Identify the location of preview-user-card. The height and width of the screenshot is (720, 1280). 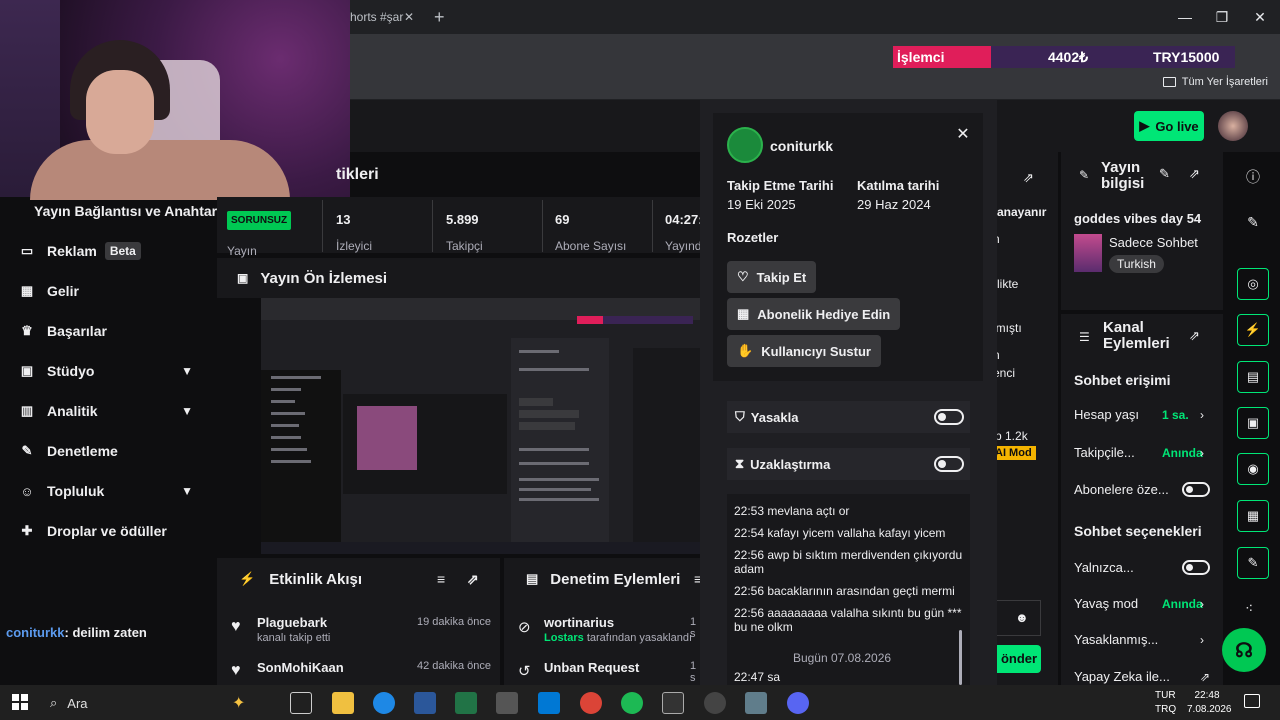
(560, 446).